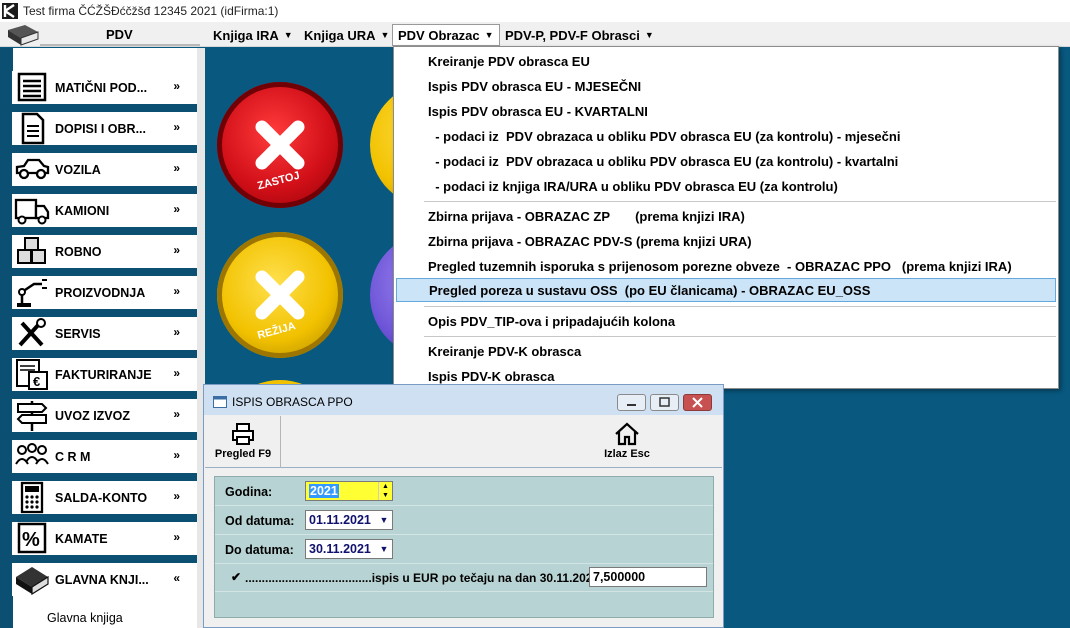  I want to click on sidebar-item-dopisi: DOPISI I OBR... », so click(99, 128).